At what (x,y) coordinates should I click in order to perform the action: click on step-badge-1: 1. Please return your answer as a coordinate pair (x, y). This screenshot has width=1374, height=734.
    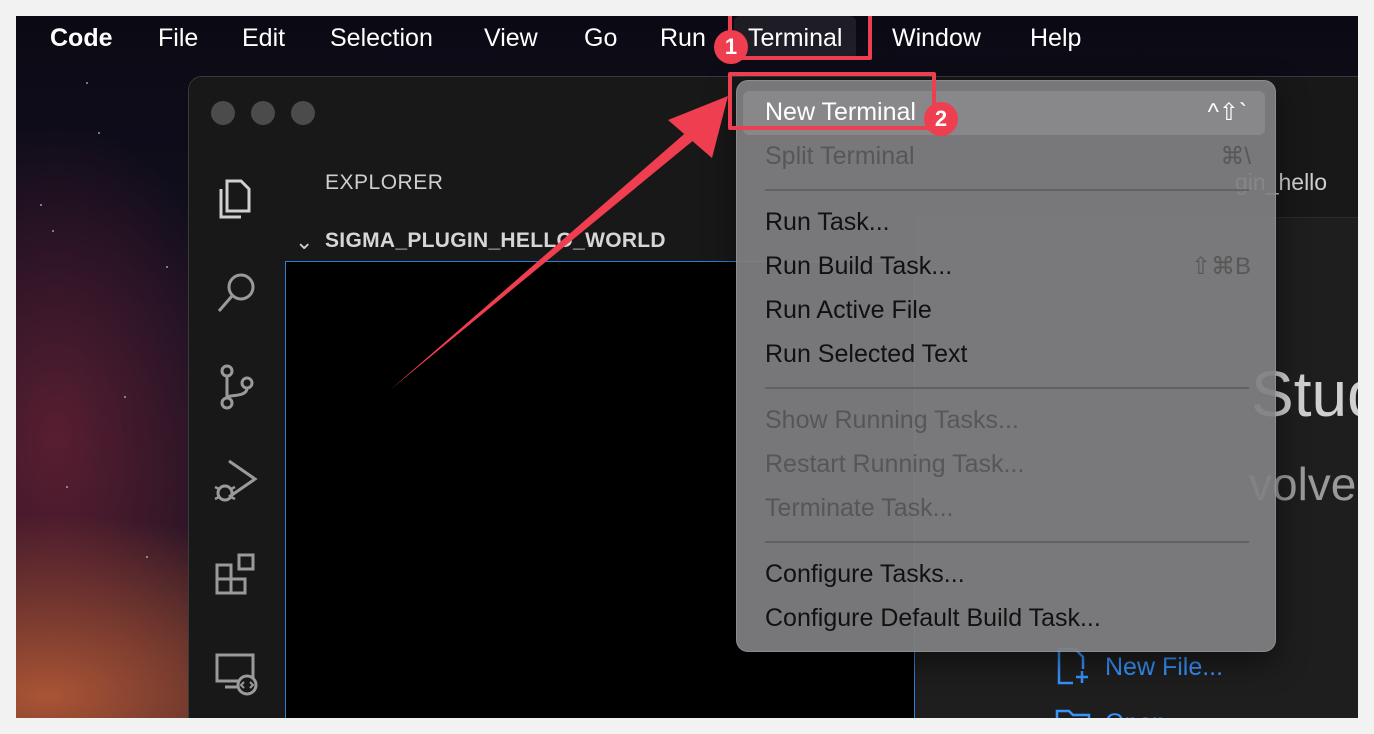
    Looking at the image, I should click on (731, 47).